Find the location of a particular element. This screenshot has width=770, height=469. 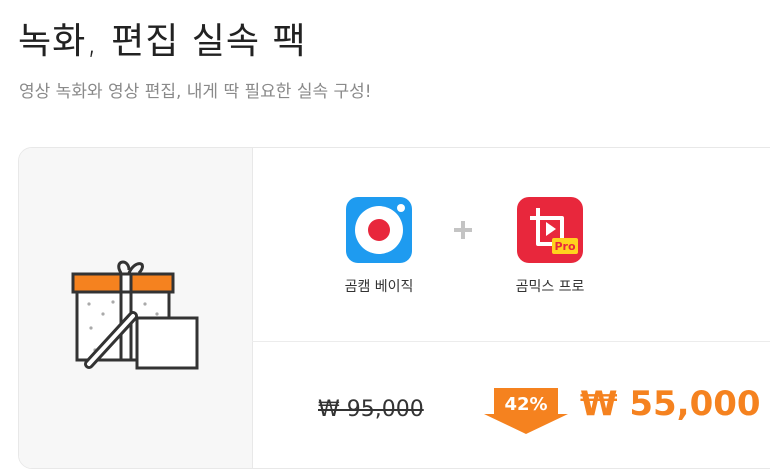

gommix-pro-icon: Pro is located at coordinates (550, 230).